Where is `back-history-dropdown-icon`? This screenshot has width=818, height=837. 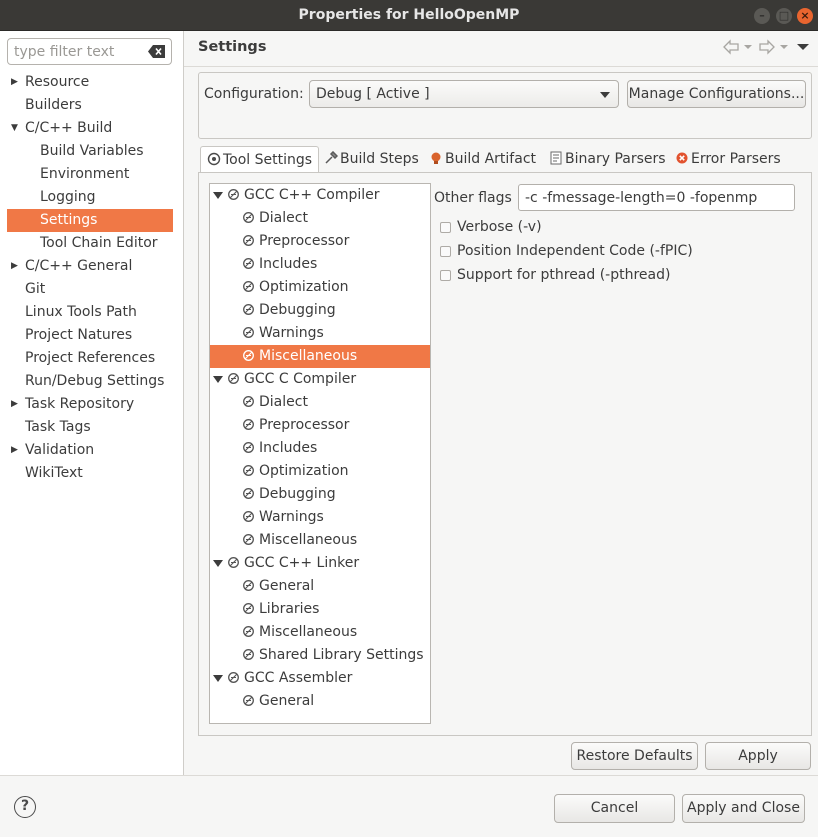
back-history-dropdown-icon is located at coordinates (748, 47).